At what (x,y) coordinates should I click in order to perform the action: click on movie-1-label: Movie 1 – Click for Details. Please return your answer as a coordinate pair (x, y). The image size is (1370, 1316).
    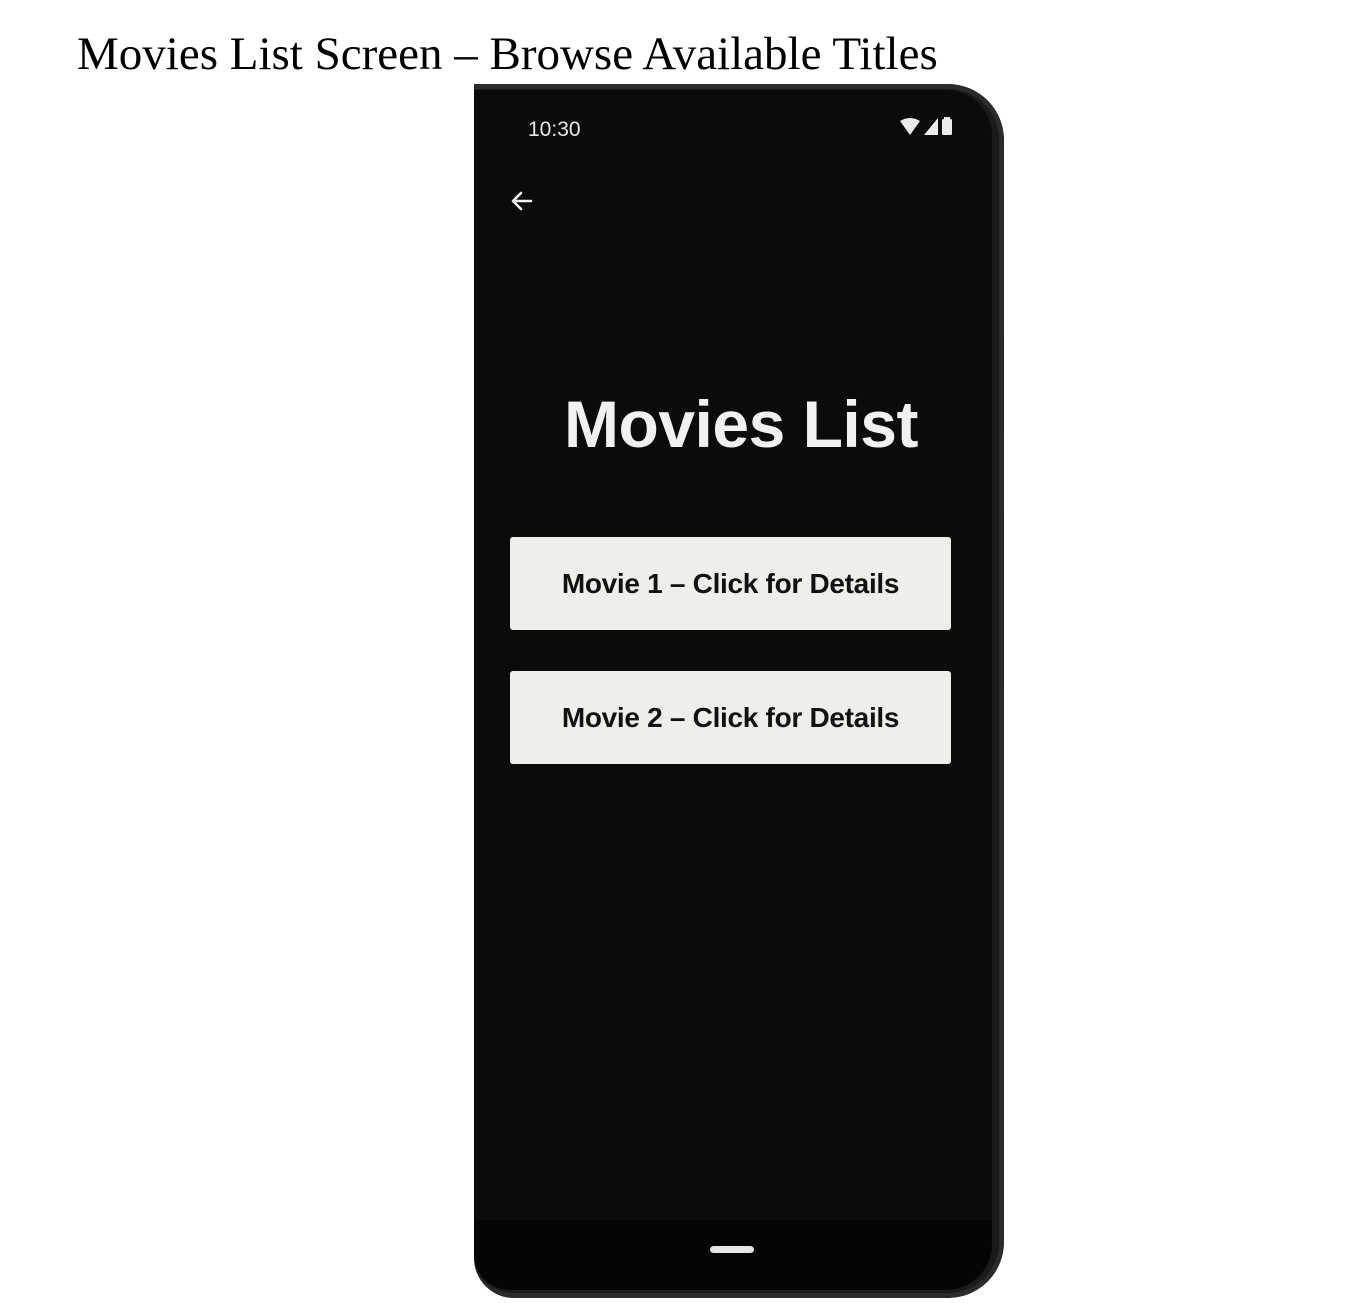
    Looking at the image, I should click on (730, 583).